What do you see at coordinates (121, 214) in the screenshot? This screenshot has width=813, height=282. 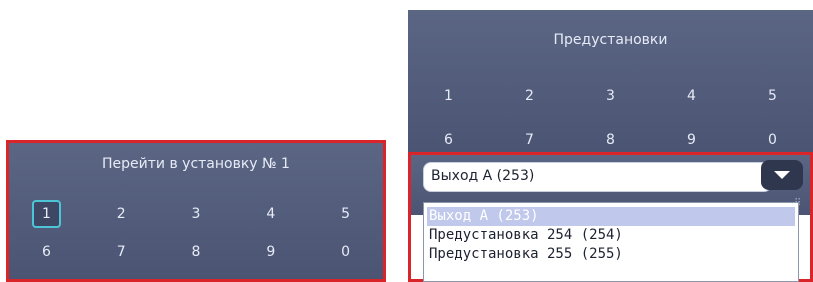 I see `goto-key-2: 2` at bounding box center [121, 214].